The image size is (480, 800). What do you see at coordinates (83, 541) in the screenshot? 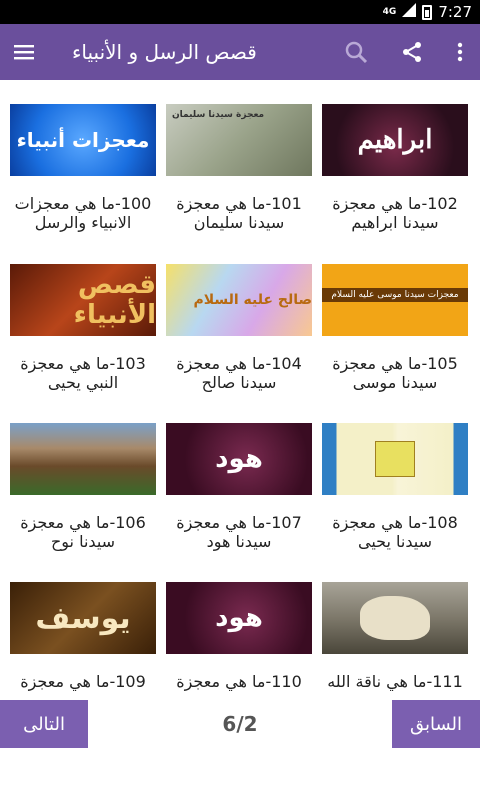
I see `item-subtitle: سيدنا نوح` at bounding box center [83, 541].